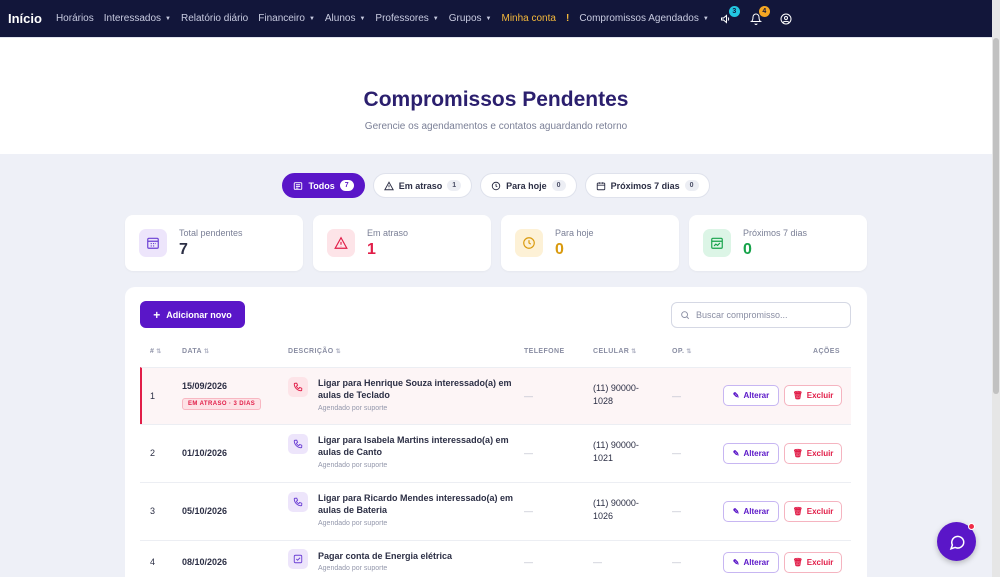 This screenshot has height=577, width=1000. I want to click on tab-proximos-7-dias: Próximos 7 dias 0, so click(647, 185).